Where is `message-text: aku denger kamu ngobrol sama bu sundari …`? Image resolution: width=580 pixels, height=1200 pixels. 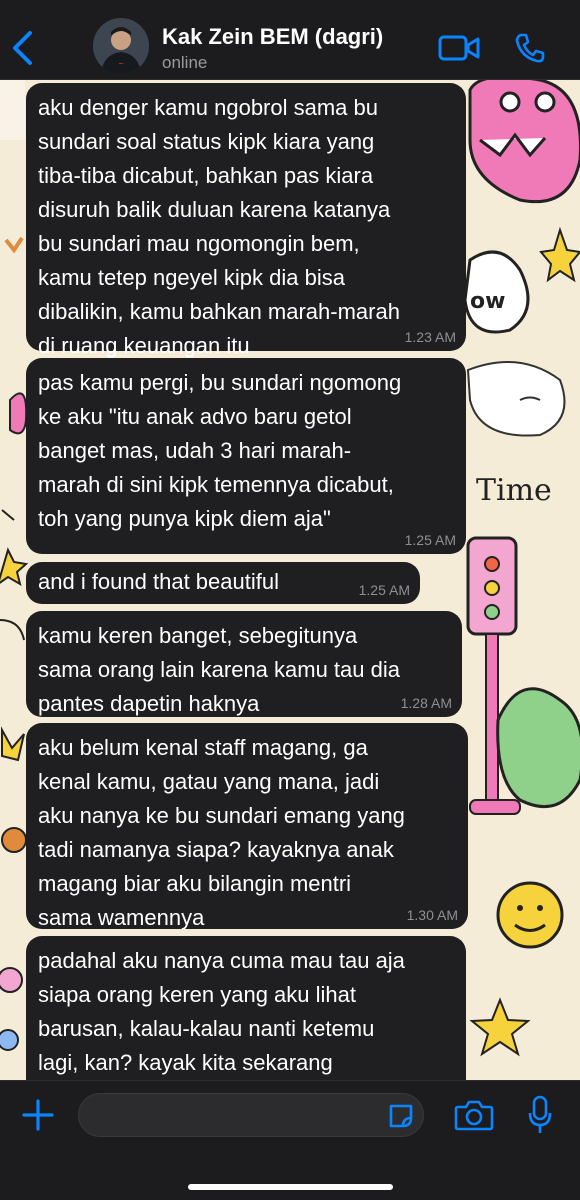
message-text: aku denger kamu ngobrol sama bu sundari … is located at coordinates (219, 226).